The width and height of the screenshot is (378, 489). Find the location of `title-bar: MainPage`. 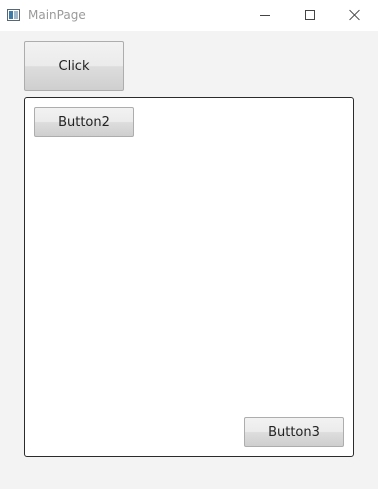

title-bar: MainPage is located at coordinates (189, 15).